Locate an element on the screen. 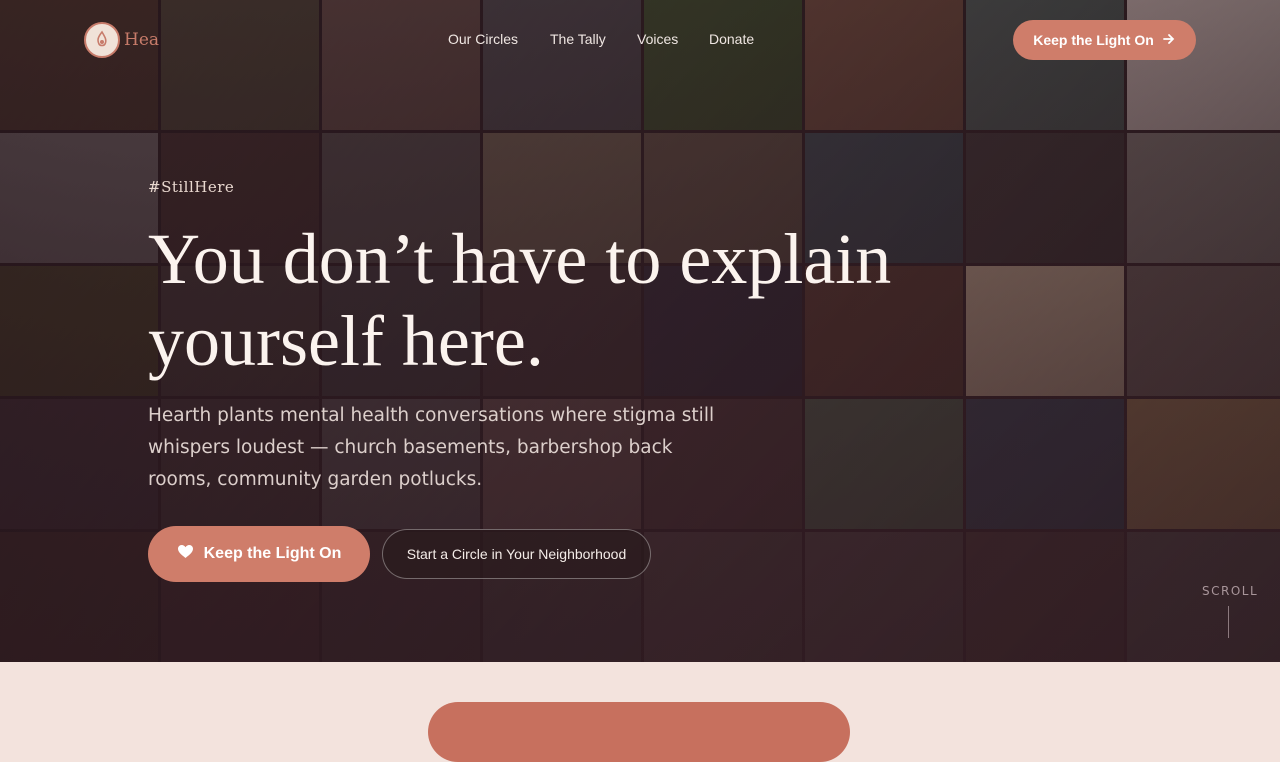  primary-button-label: Keep the Light On is located at coordinates (272, 553).